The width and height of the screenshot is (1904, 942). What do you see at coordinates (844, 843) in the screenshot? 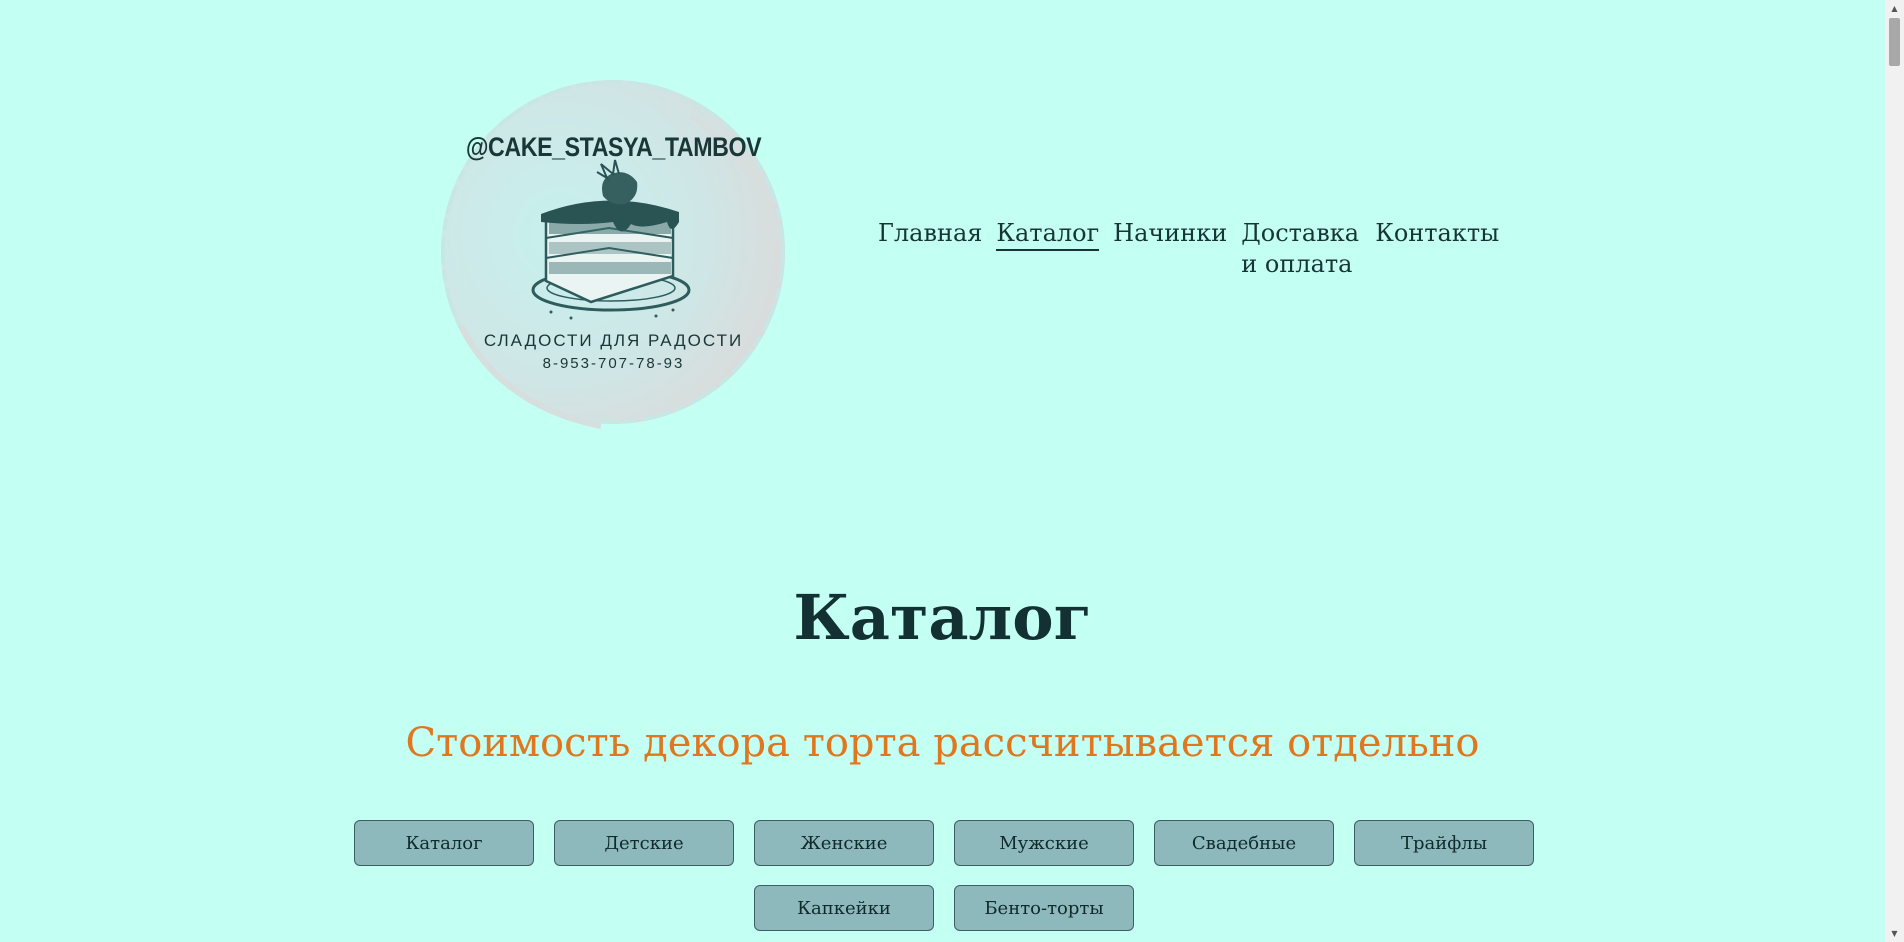
I see `filter-button-womens: Женские` at bounding box center [844, 843].